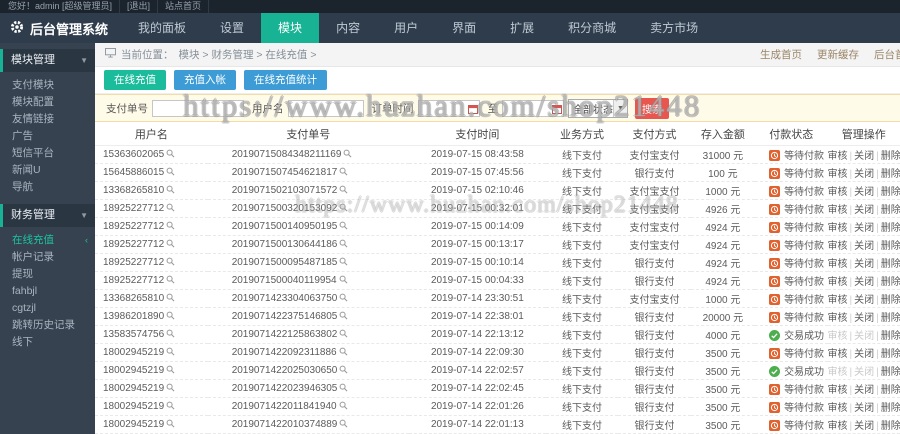  I want to click on sidebar-item-提现: 提现, so click(47, 274).